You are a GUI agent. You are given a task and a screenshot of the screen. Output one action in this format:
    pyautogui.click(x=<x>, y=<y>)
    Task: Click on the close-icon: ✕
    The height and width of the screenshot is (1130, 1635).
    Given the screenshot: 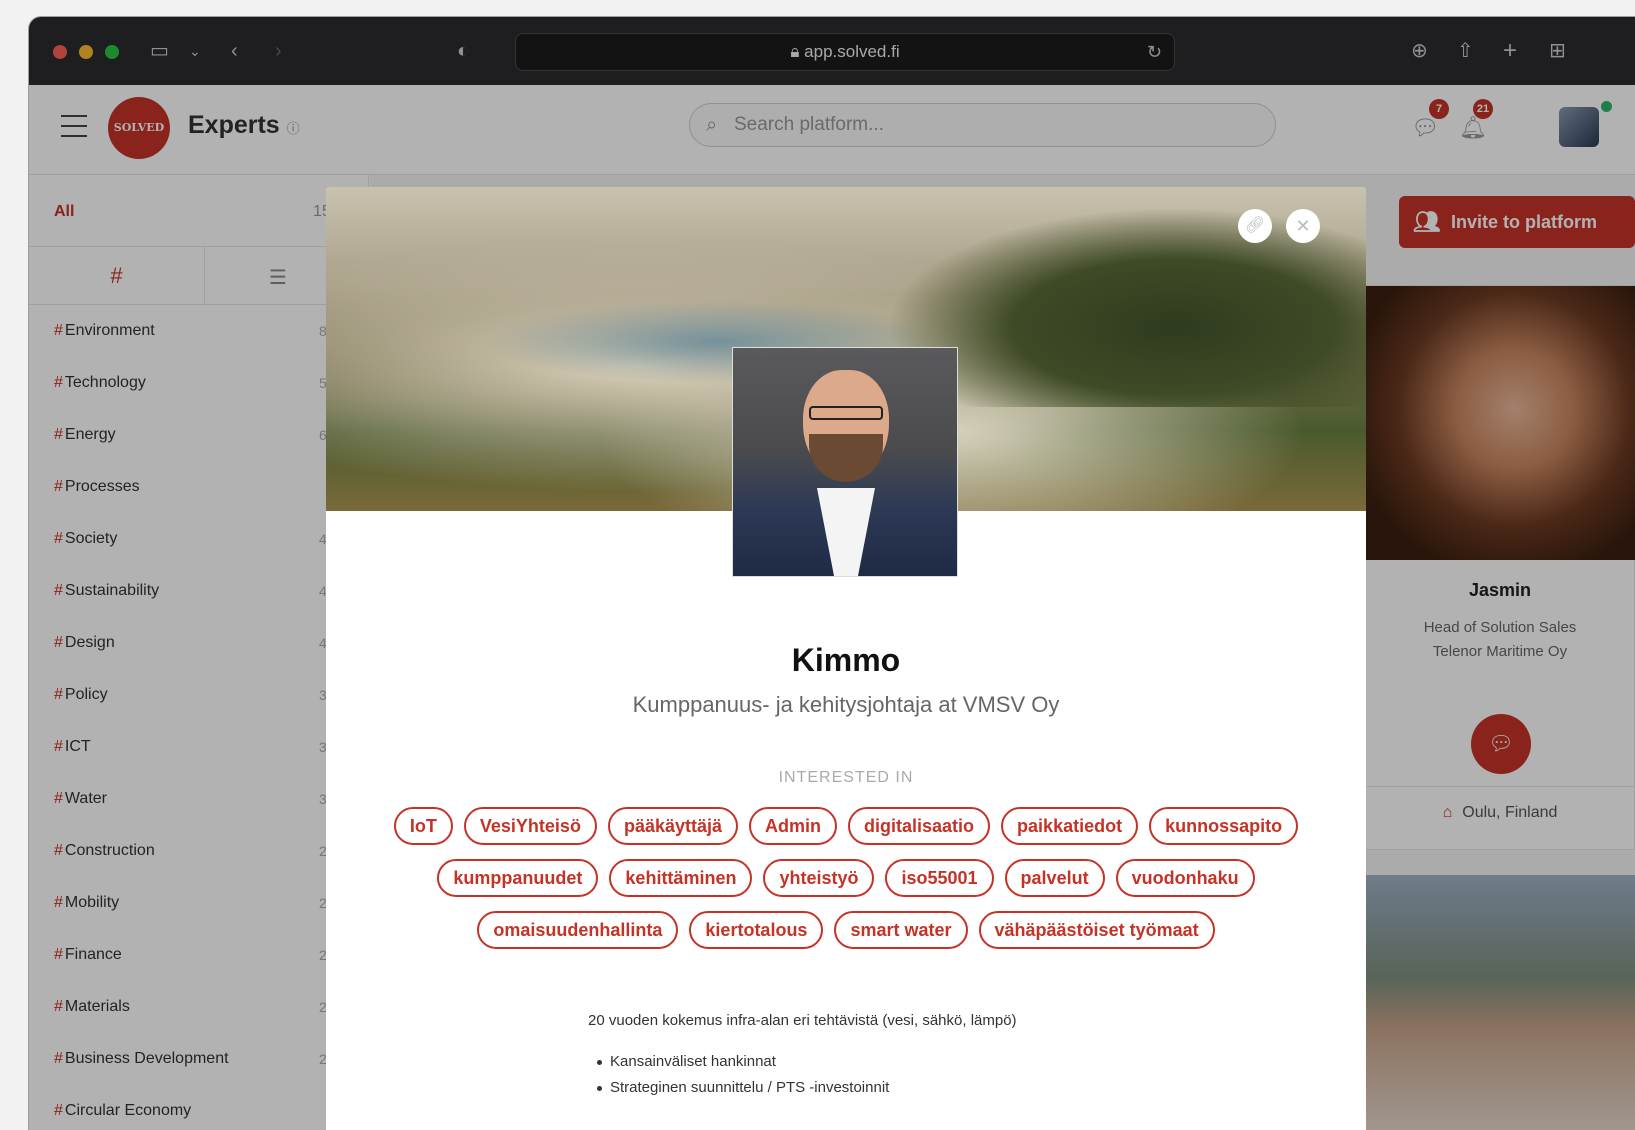 What is the action you would take?
    pyautogui.click(x=1303, y=226)
    